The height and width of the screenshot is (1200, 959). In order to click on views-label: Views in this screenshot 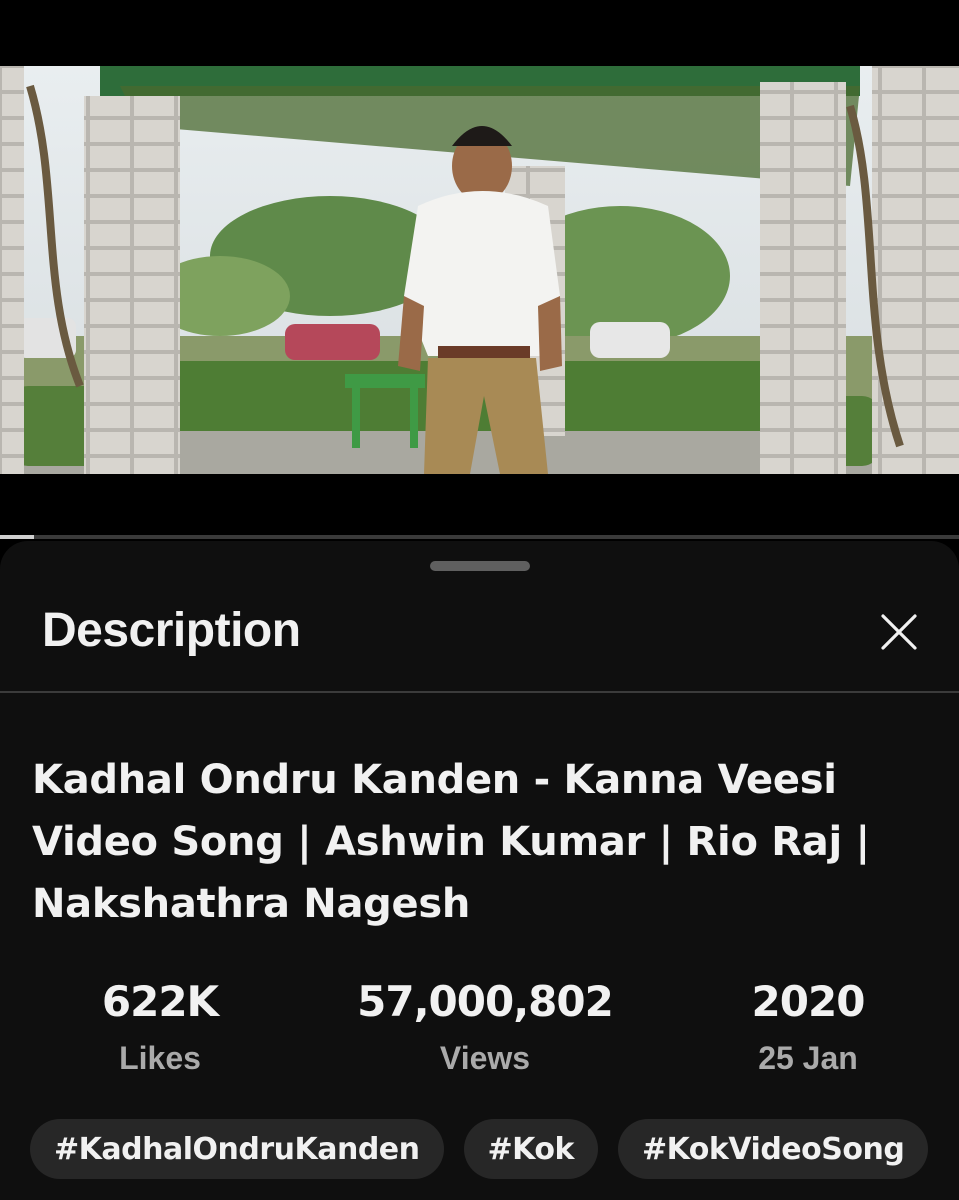, I will do `click(485, 1058)`.